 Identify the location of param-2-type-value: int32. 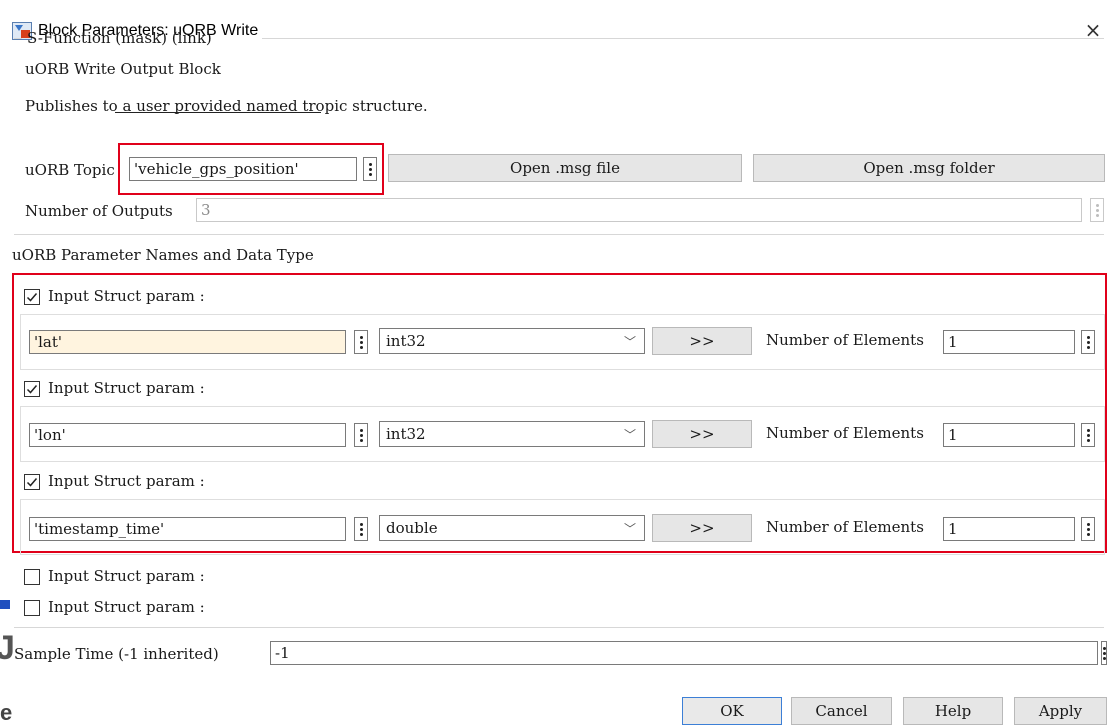
(406, 434).